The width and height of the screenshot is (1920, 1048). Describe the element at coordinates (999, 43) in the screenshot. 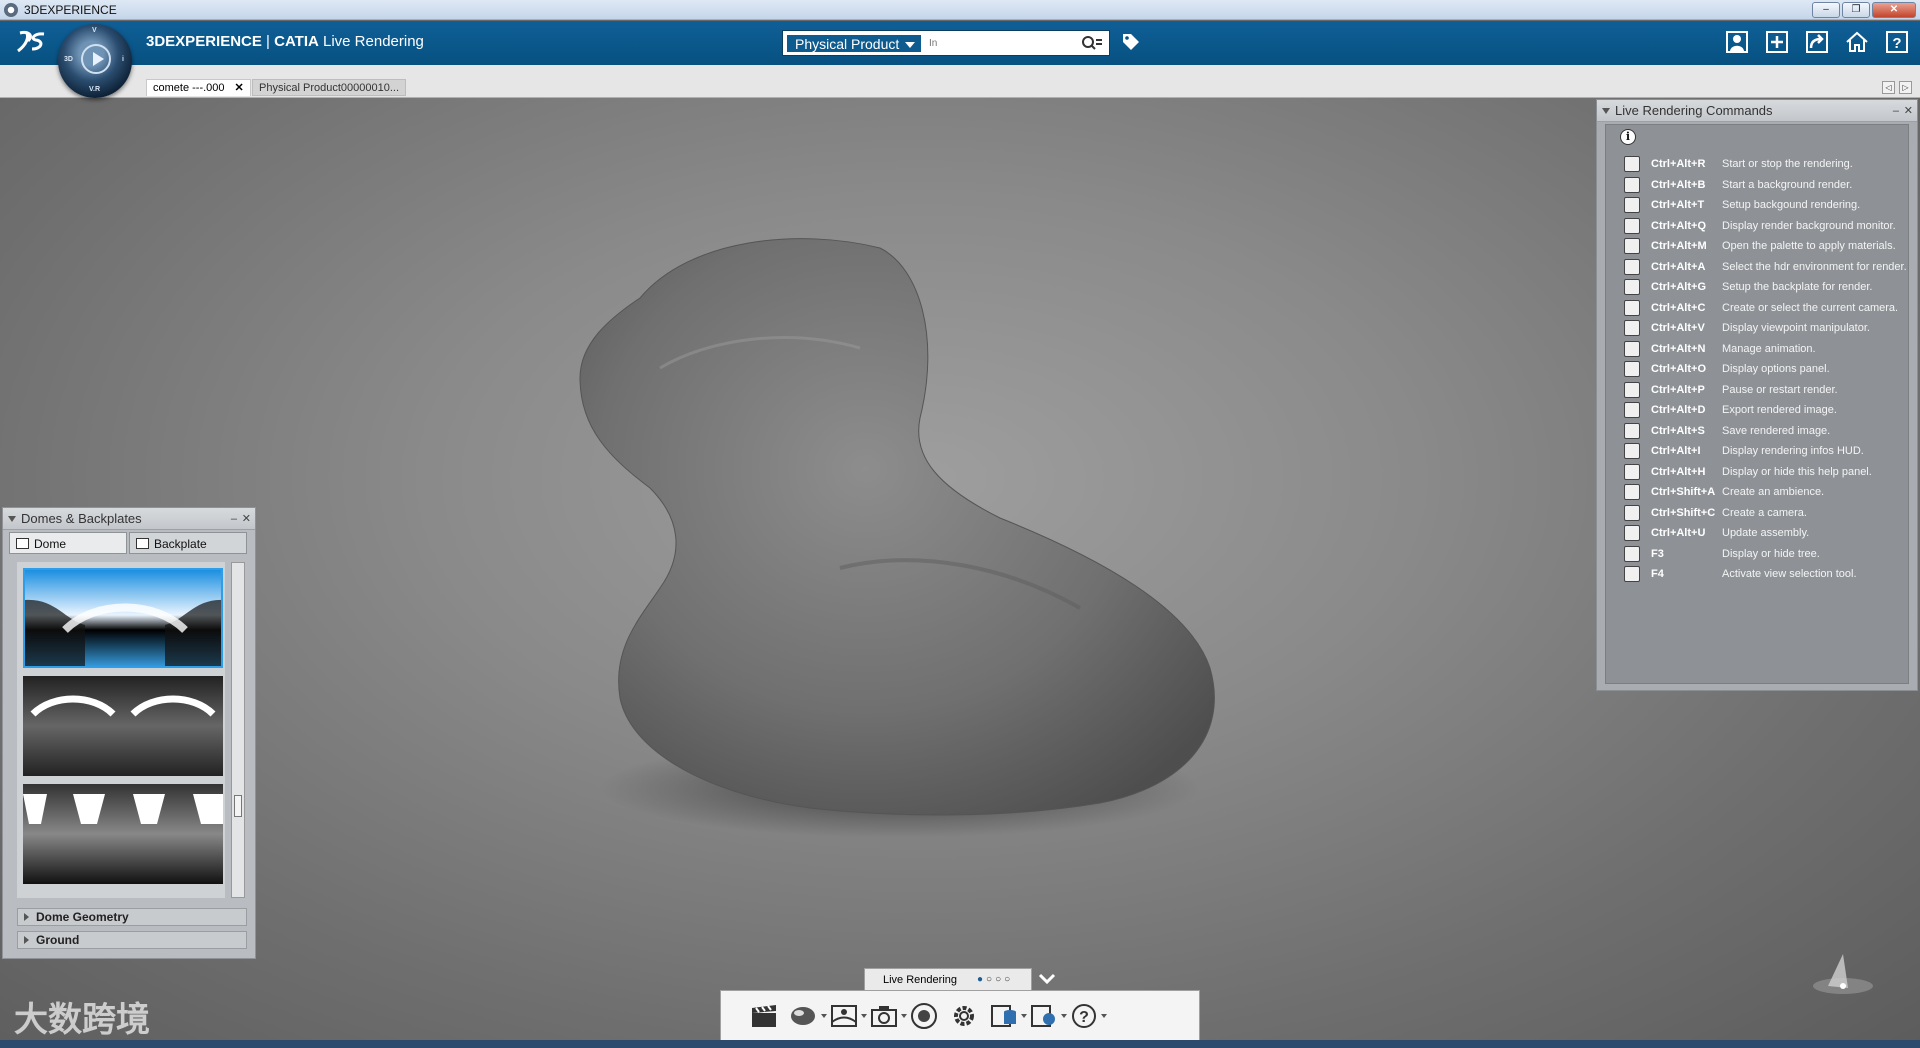

I see `search-input` at that location.